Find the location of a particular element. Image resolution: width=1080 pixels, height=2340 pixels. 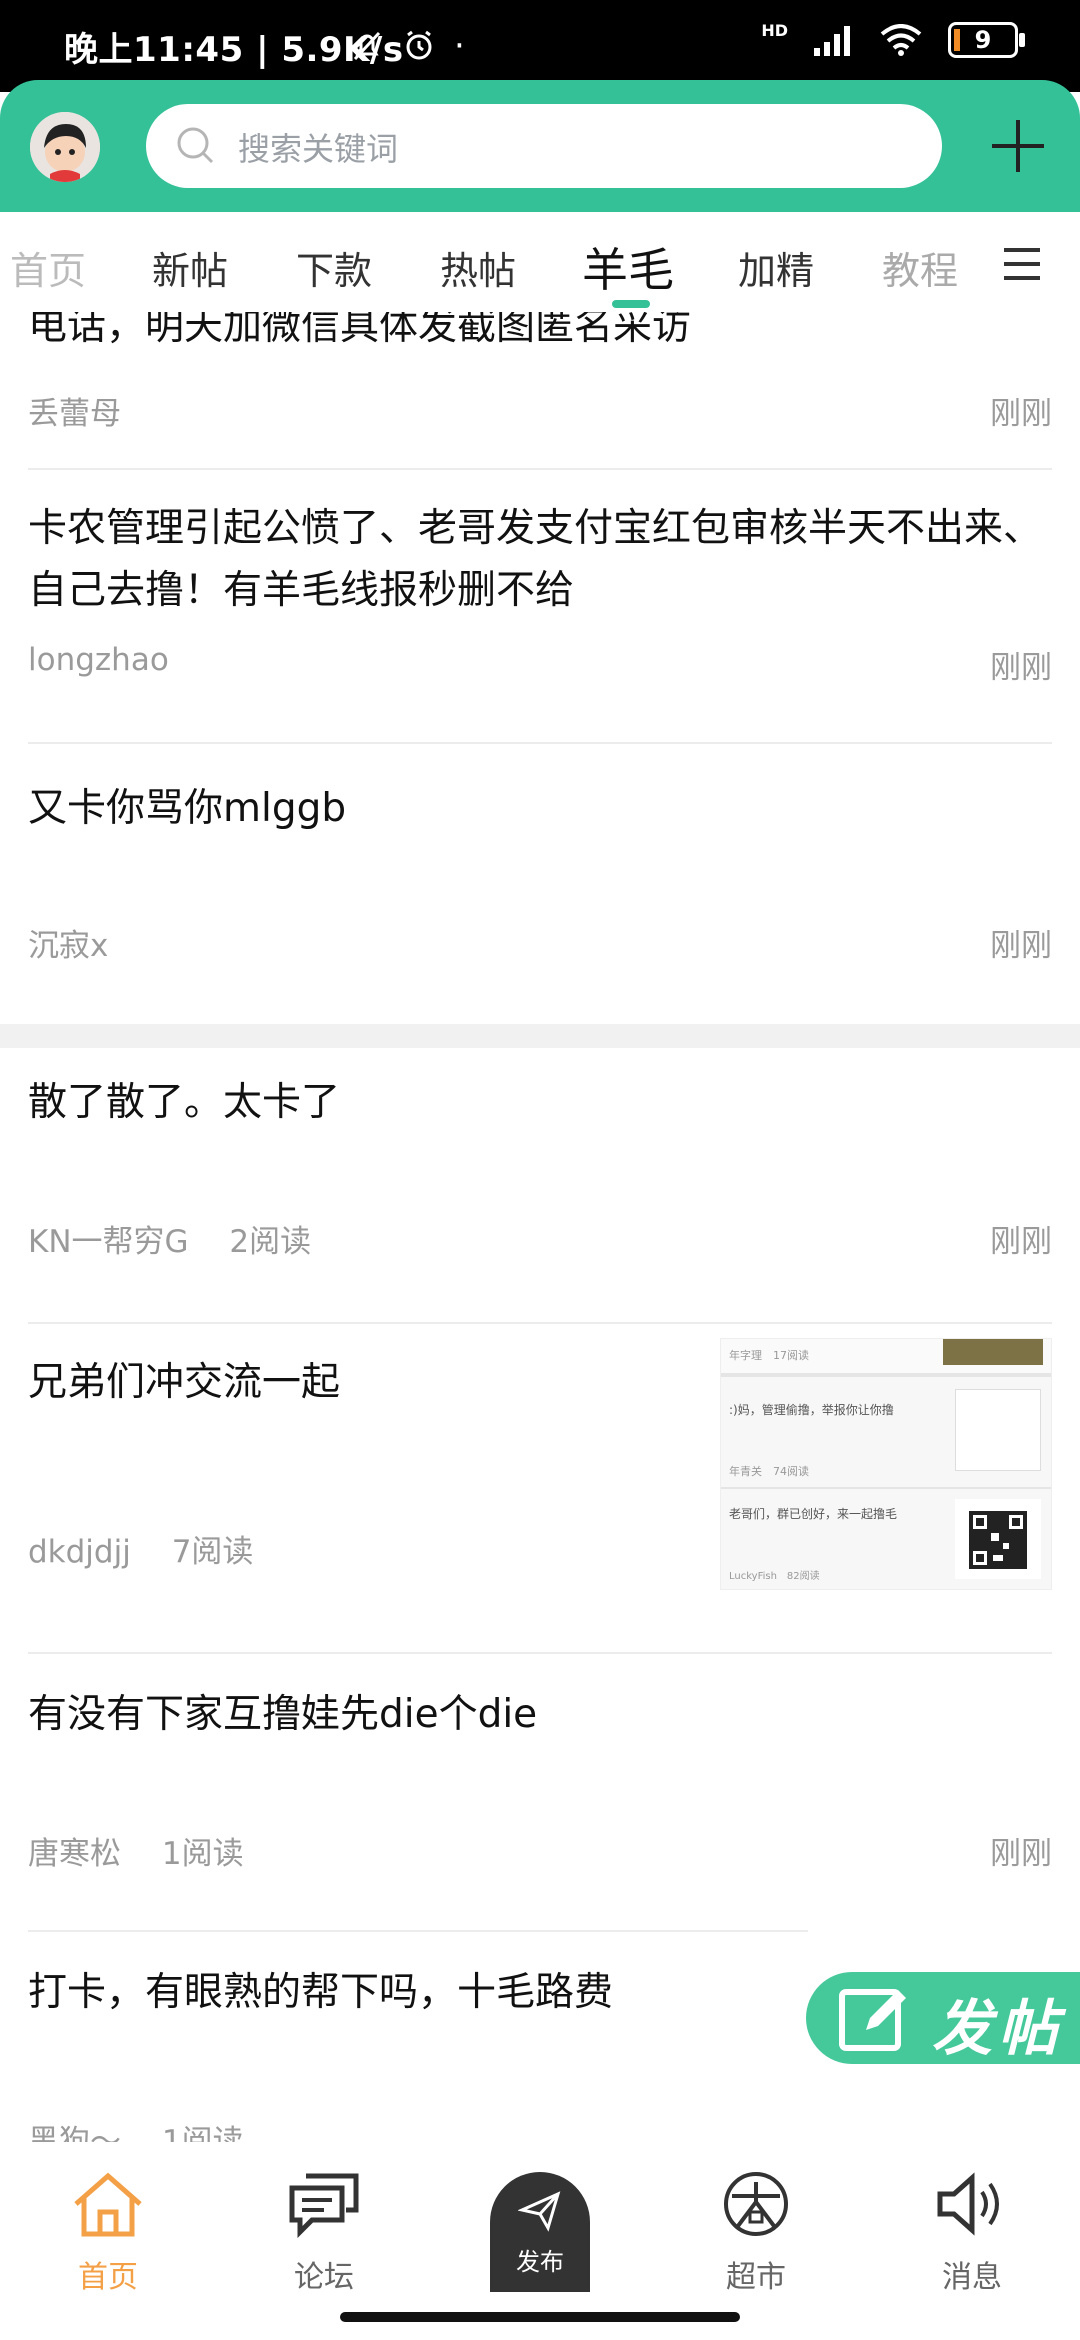

list-item: 电话，明天加微信具体发截图匿名采访 丢蕾母 刚刚 is located at coordinates (540, 391).